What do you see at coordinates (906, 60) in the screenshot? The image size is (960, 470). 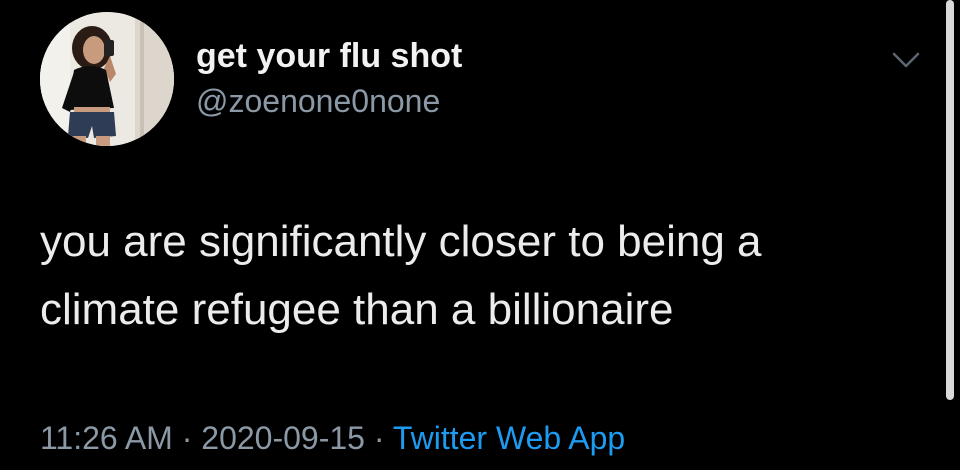 I see `chevron-down-icon` at bounding box center [906, 60].